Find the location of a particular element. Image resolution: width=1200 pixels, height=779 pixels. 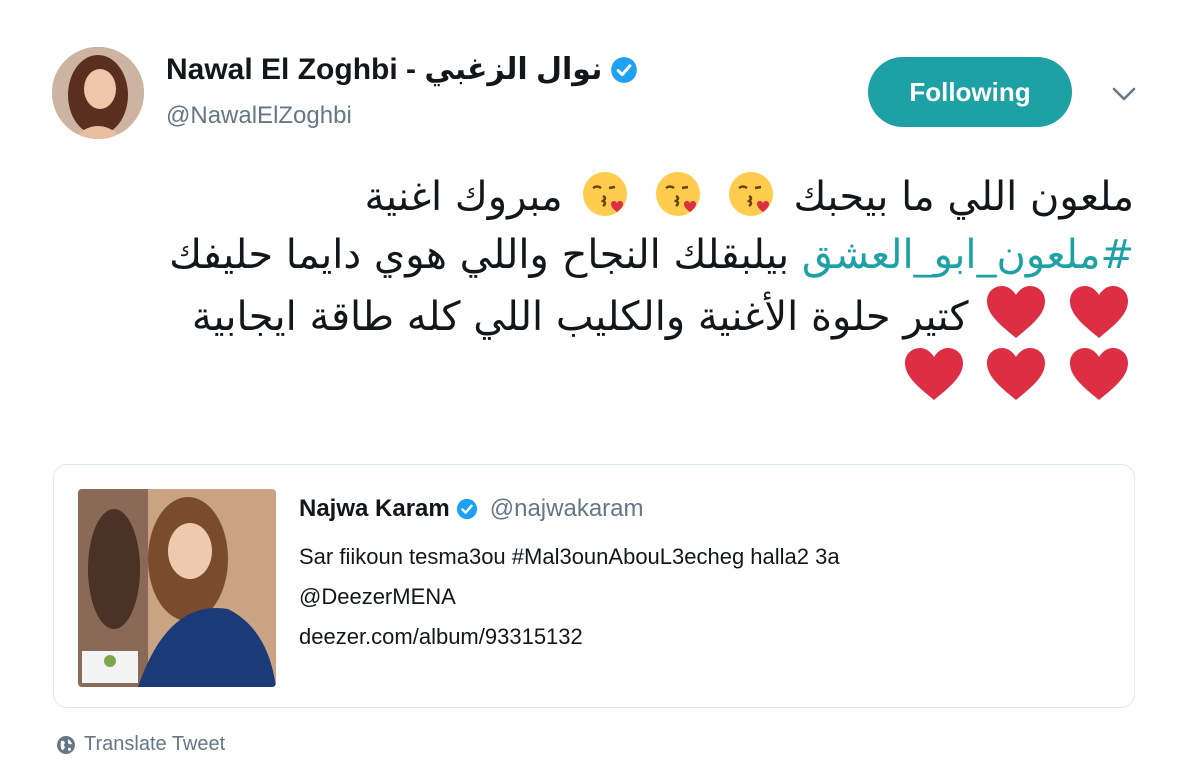

quoted-text-line-2: @DeezerMENA is located at coordinates (679, 597).